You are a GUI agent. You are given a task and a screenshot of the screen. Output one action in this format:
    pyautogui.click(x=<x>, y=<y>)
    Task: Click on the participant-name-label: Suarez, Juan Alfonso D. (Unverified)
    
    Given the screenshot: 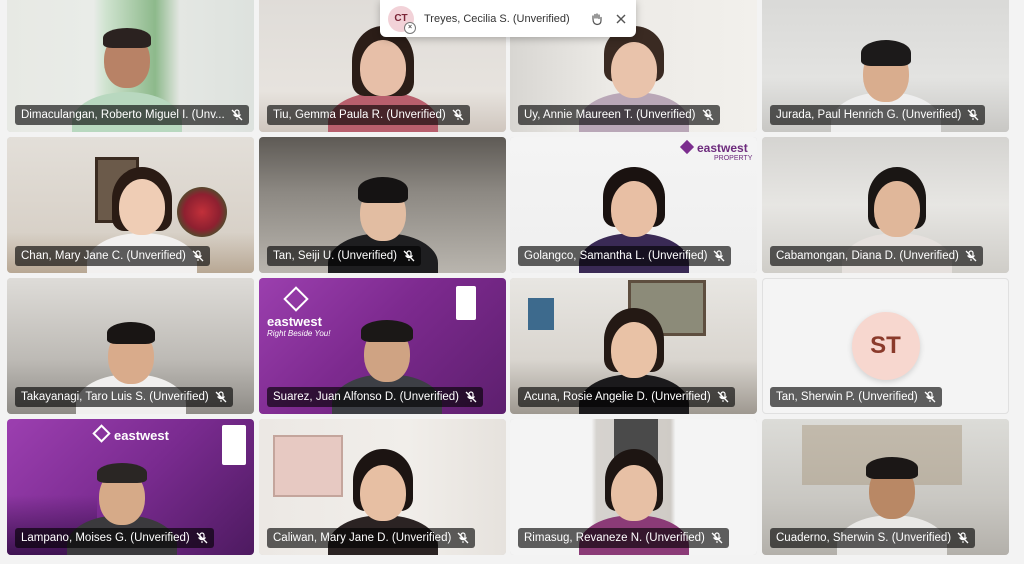 What is the action you would take?
    pyautogui.click(x=375, y=397)
    